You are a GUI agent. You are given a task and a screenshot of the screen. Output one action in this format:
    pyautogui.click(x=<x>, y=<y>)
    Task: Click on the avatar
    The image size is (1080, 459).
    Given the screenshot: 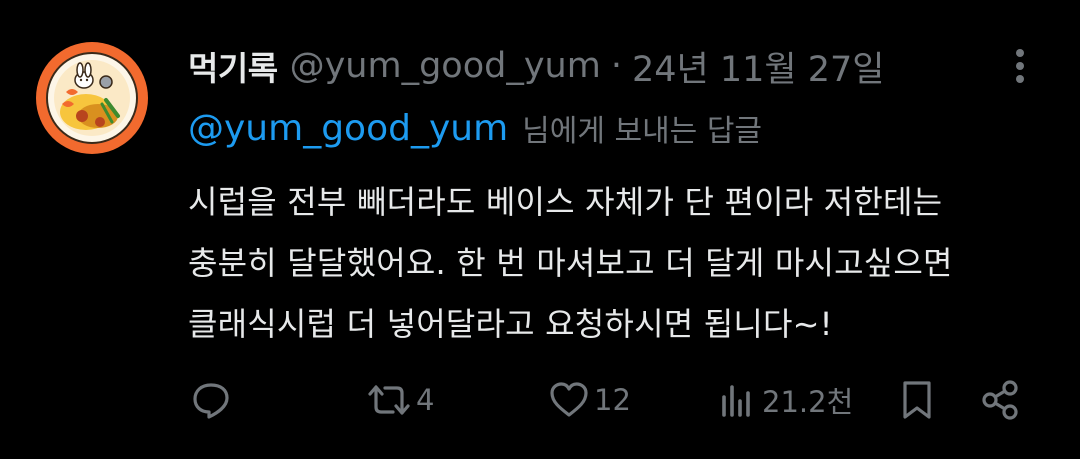 What is the action you would take?
    pyautogui.click(x=92, y=98)
    